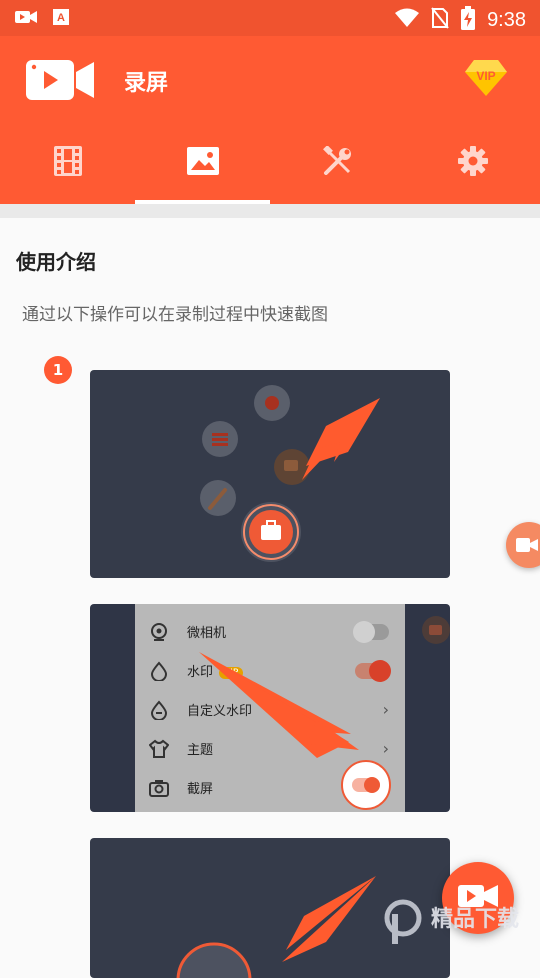 The image size is (540, 978). I want to click on capture-button-icon, so click(214, 960).